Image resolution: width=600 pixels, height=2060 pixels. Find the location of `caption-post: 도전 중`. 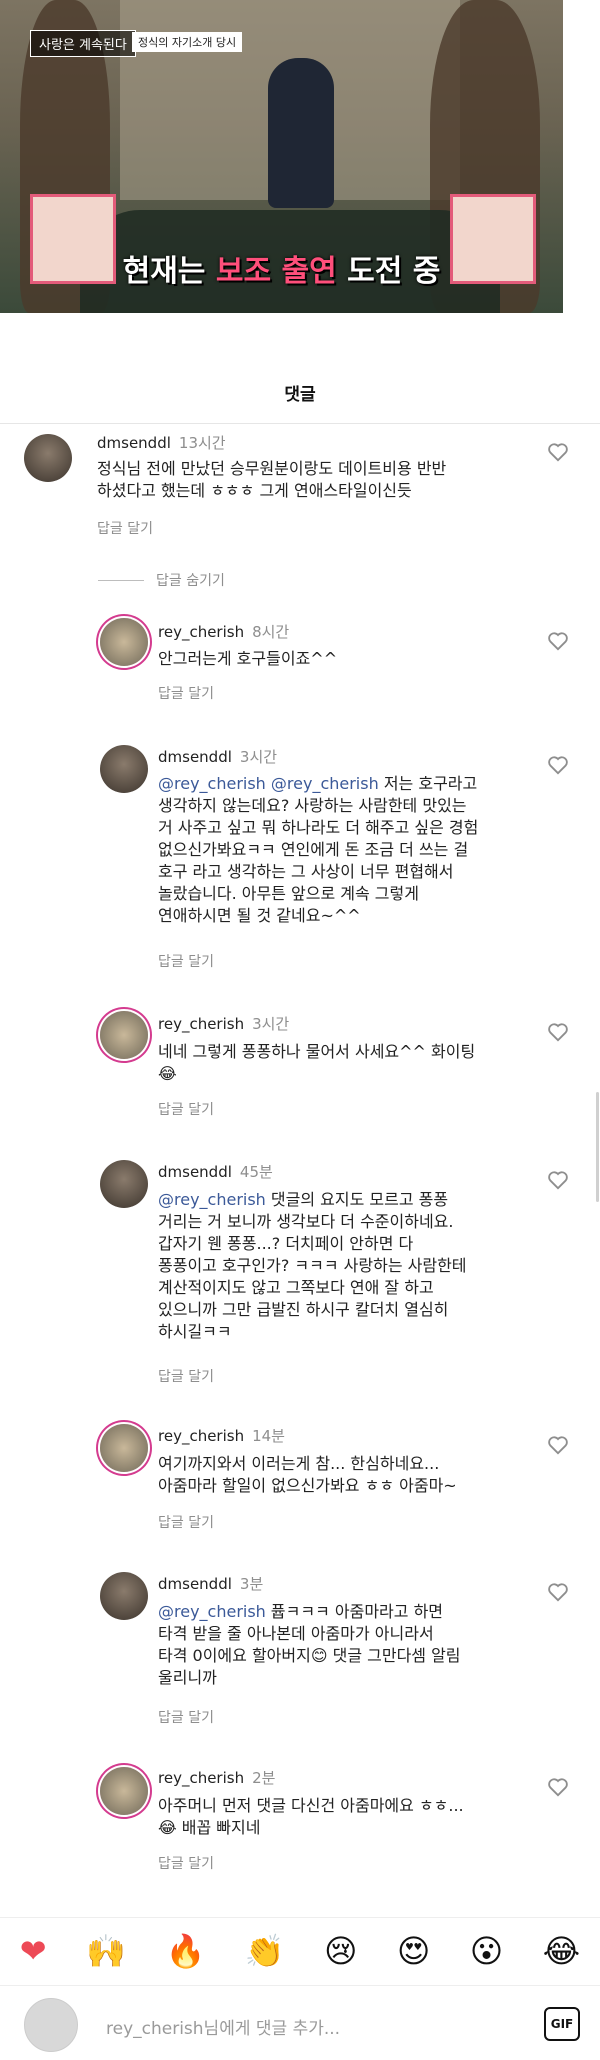

caption-post: 도전 중 is located at coordinates (388, 271).